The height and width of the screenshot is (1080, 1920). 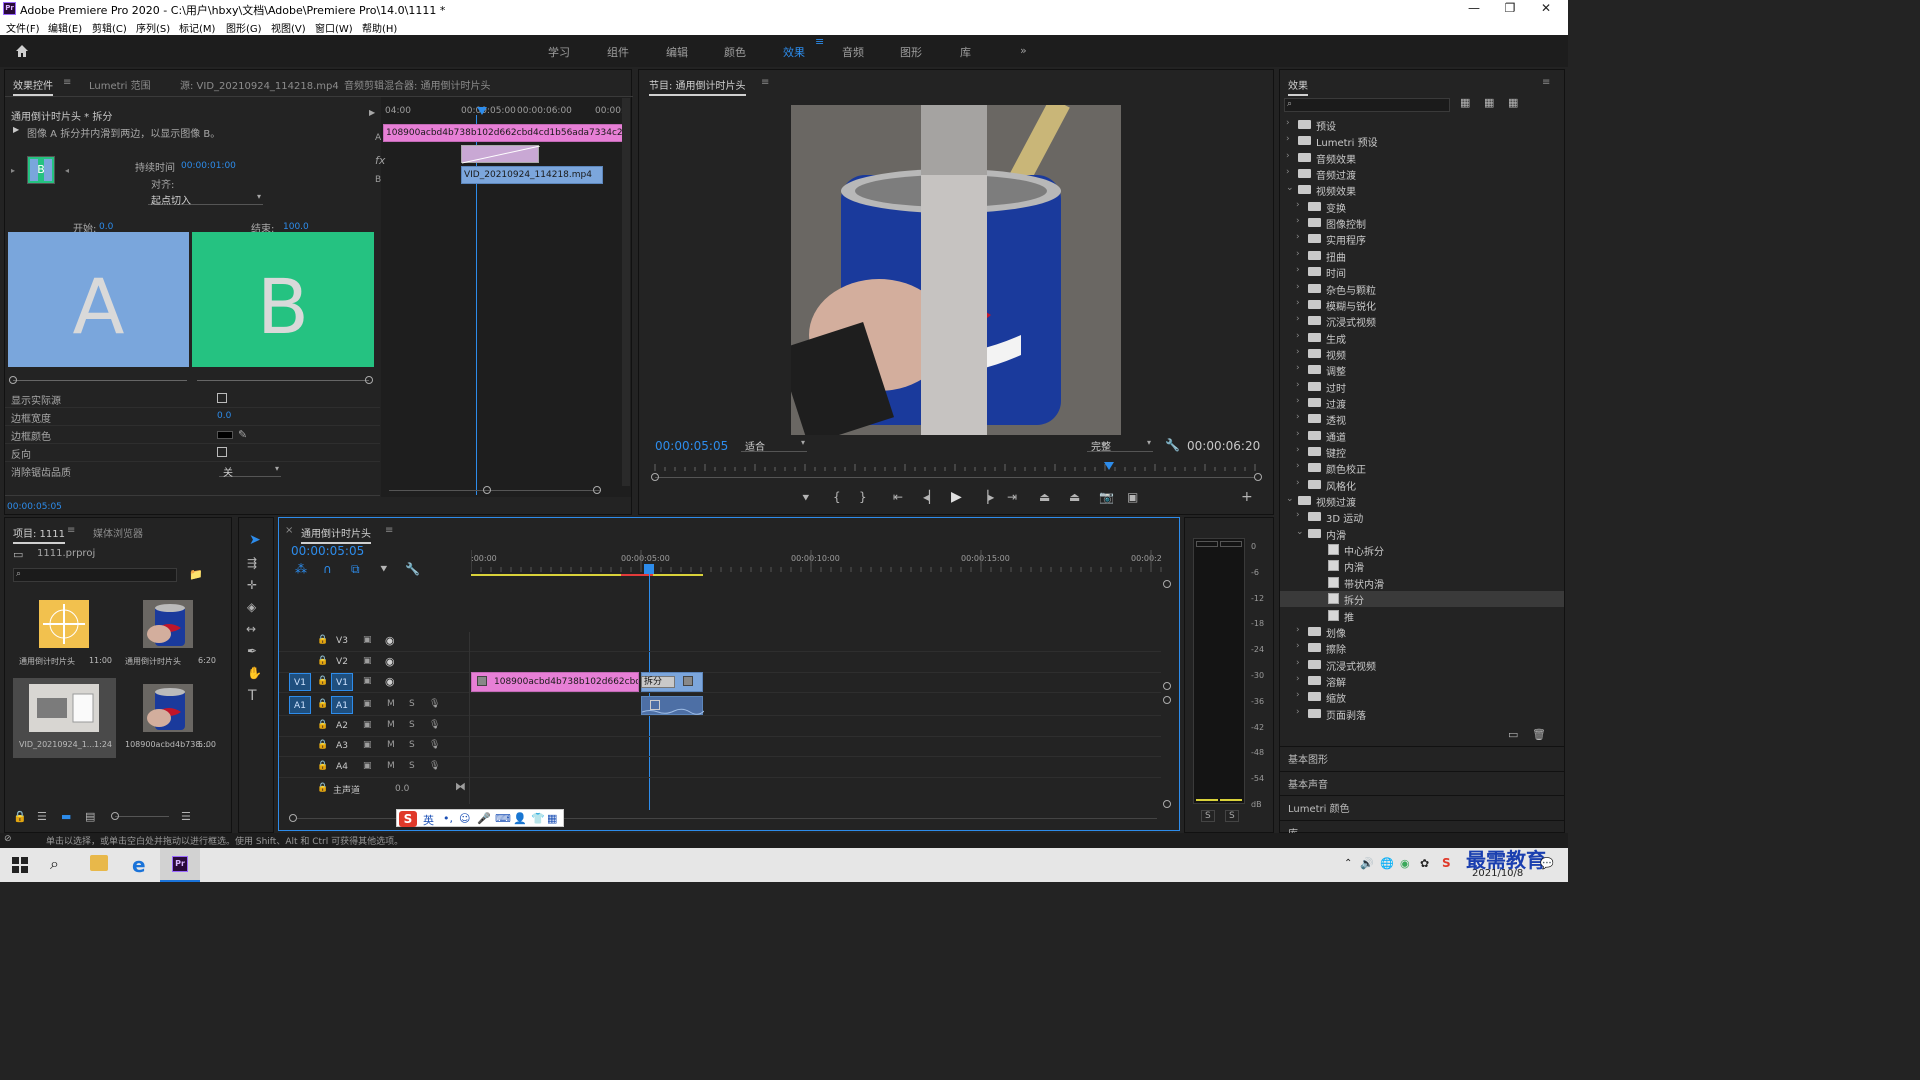 What do you see at coordinates (1167, 804) in the screenshot?
I see `audio-scroll-handle-bottom` at bounding box center [1167, 804].